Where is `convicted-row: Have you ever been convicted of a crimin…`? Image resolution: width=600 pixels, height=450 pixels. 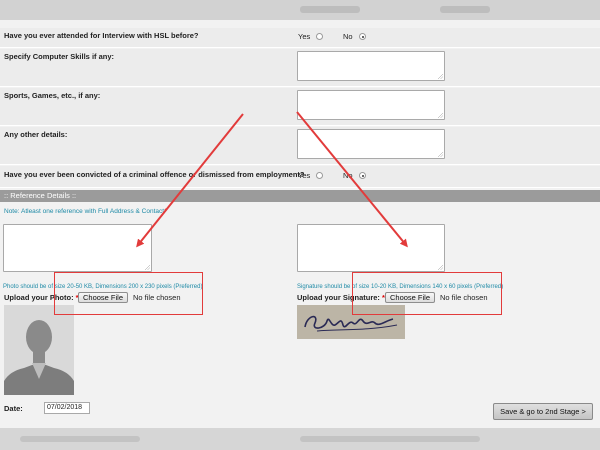
convicted-row: Have you ever been convicted of a crimin… is located at coordinates (300, 177).